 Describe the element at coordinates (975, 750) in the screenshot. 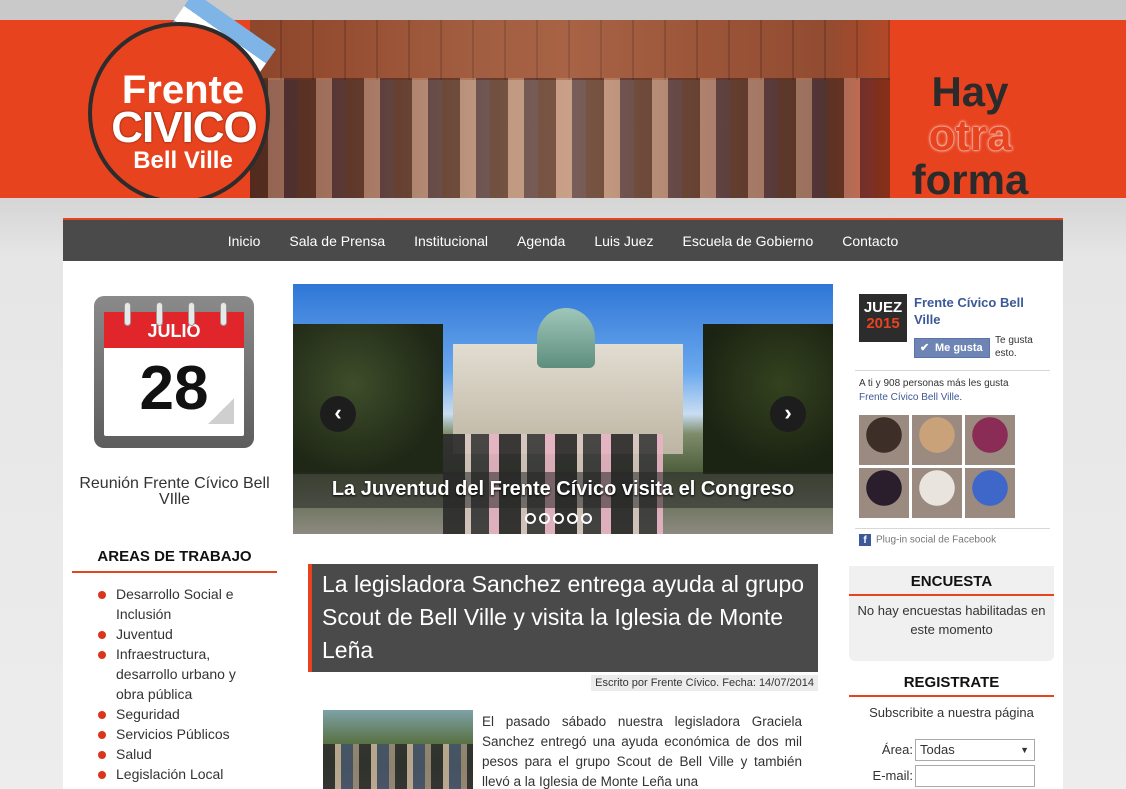

I see `area-select: Todas ▼` at that location.